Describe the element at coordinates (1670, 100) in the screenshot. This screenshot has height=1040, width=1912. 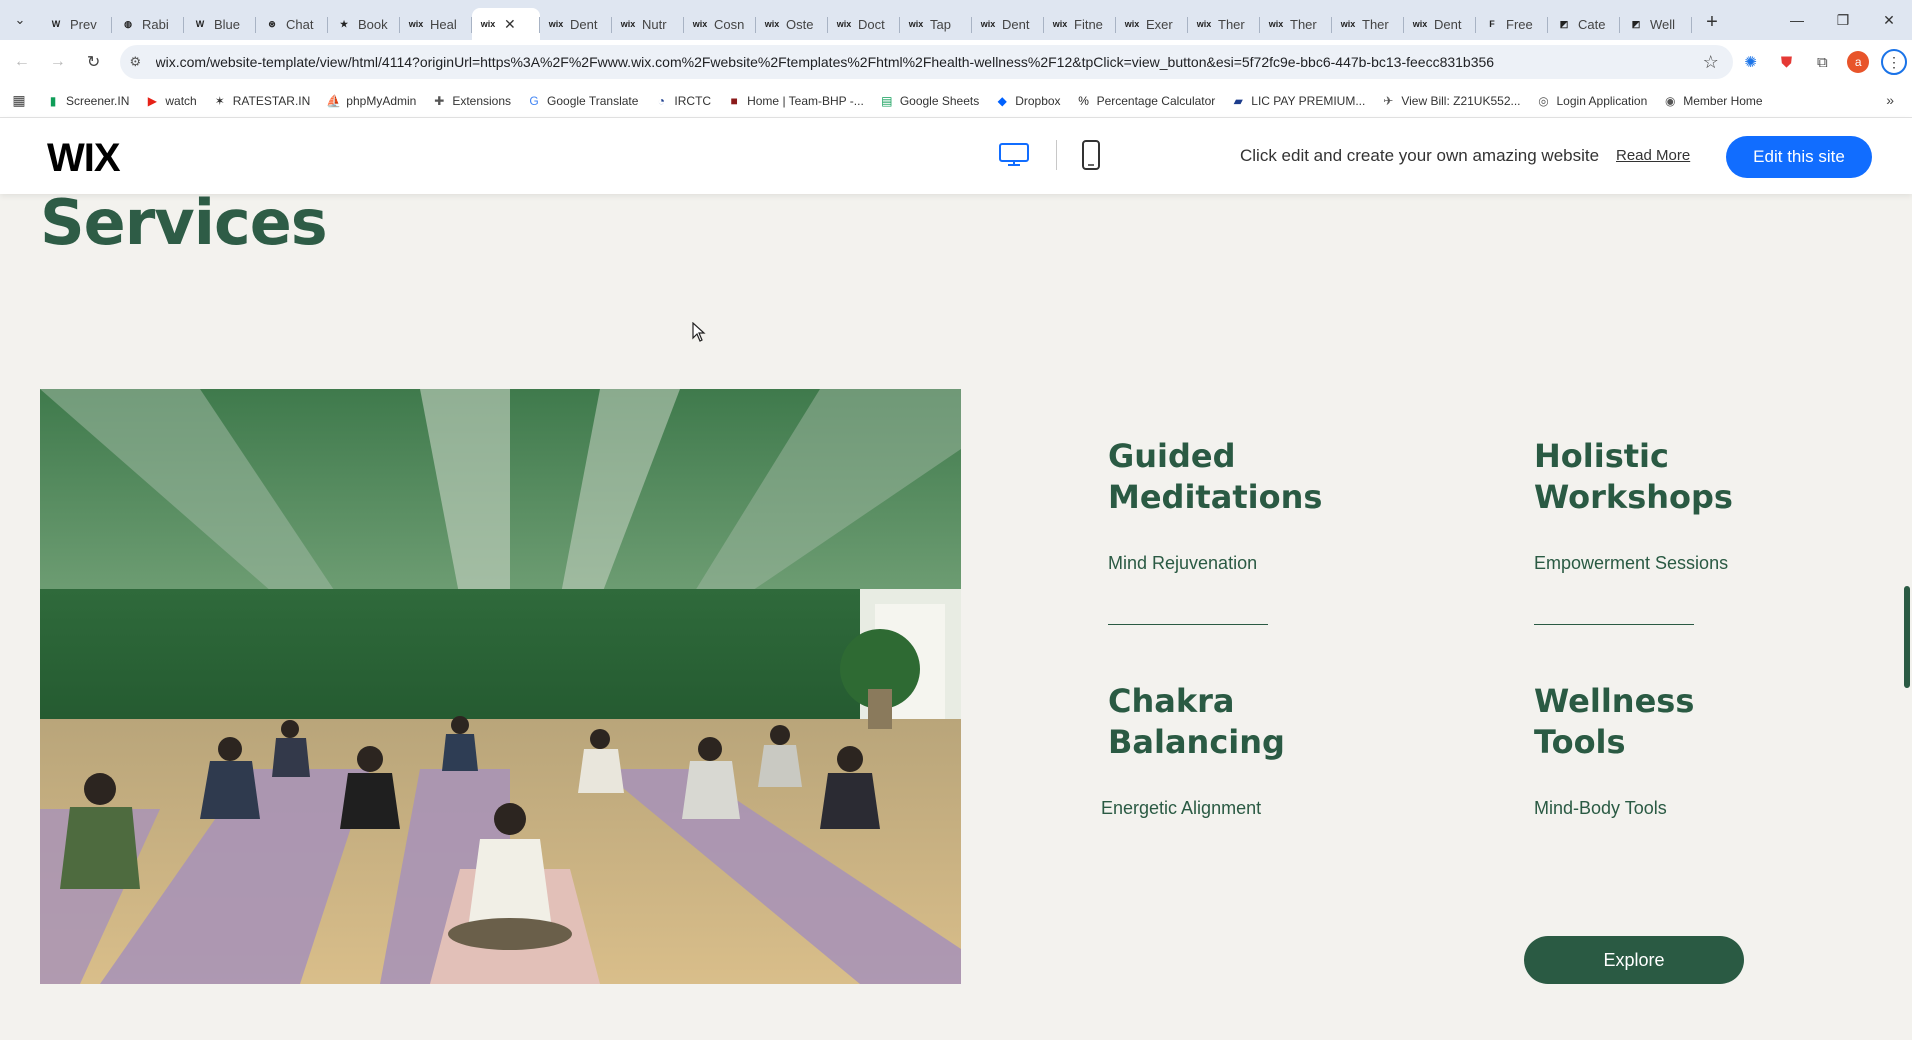
I see `globe-icon: ◉` at that location.